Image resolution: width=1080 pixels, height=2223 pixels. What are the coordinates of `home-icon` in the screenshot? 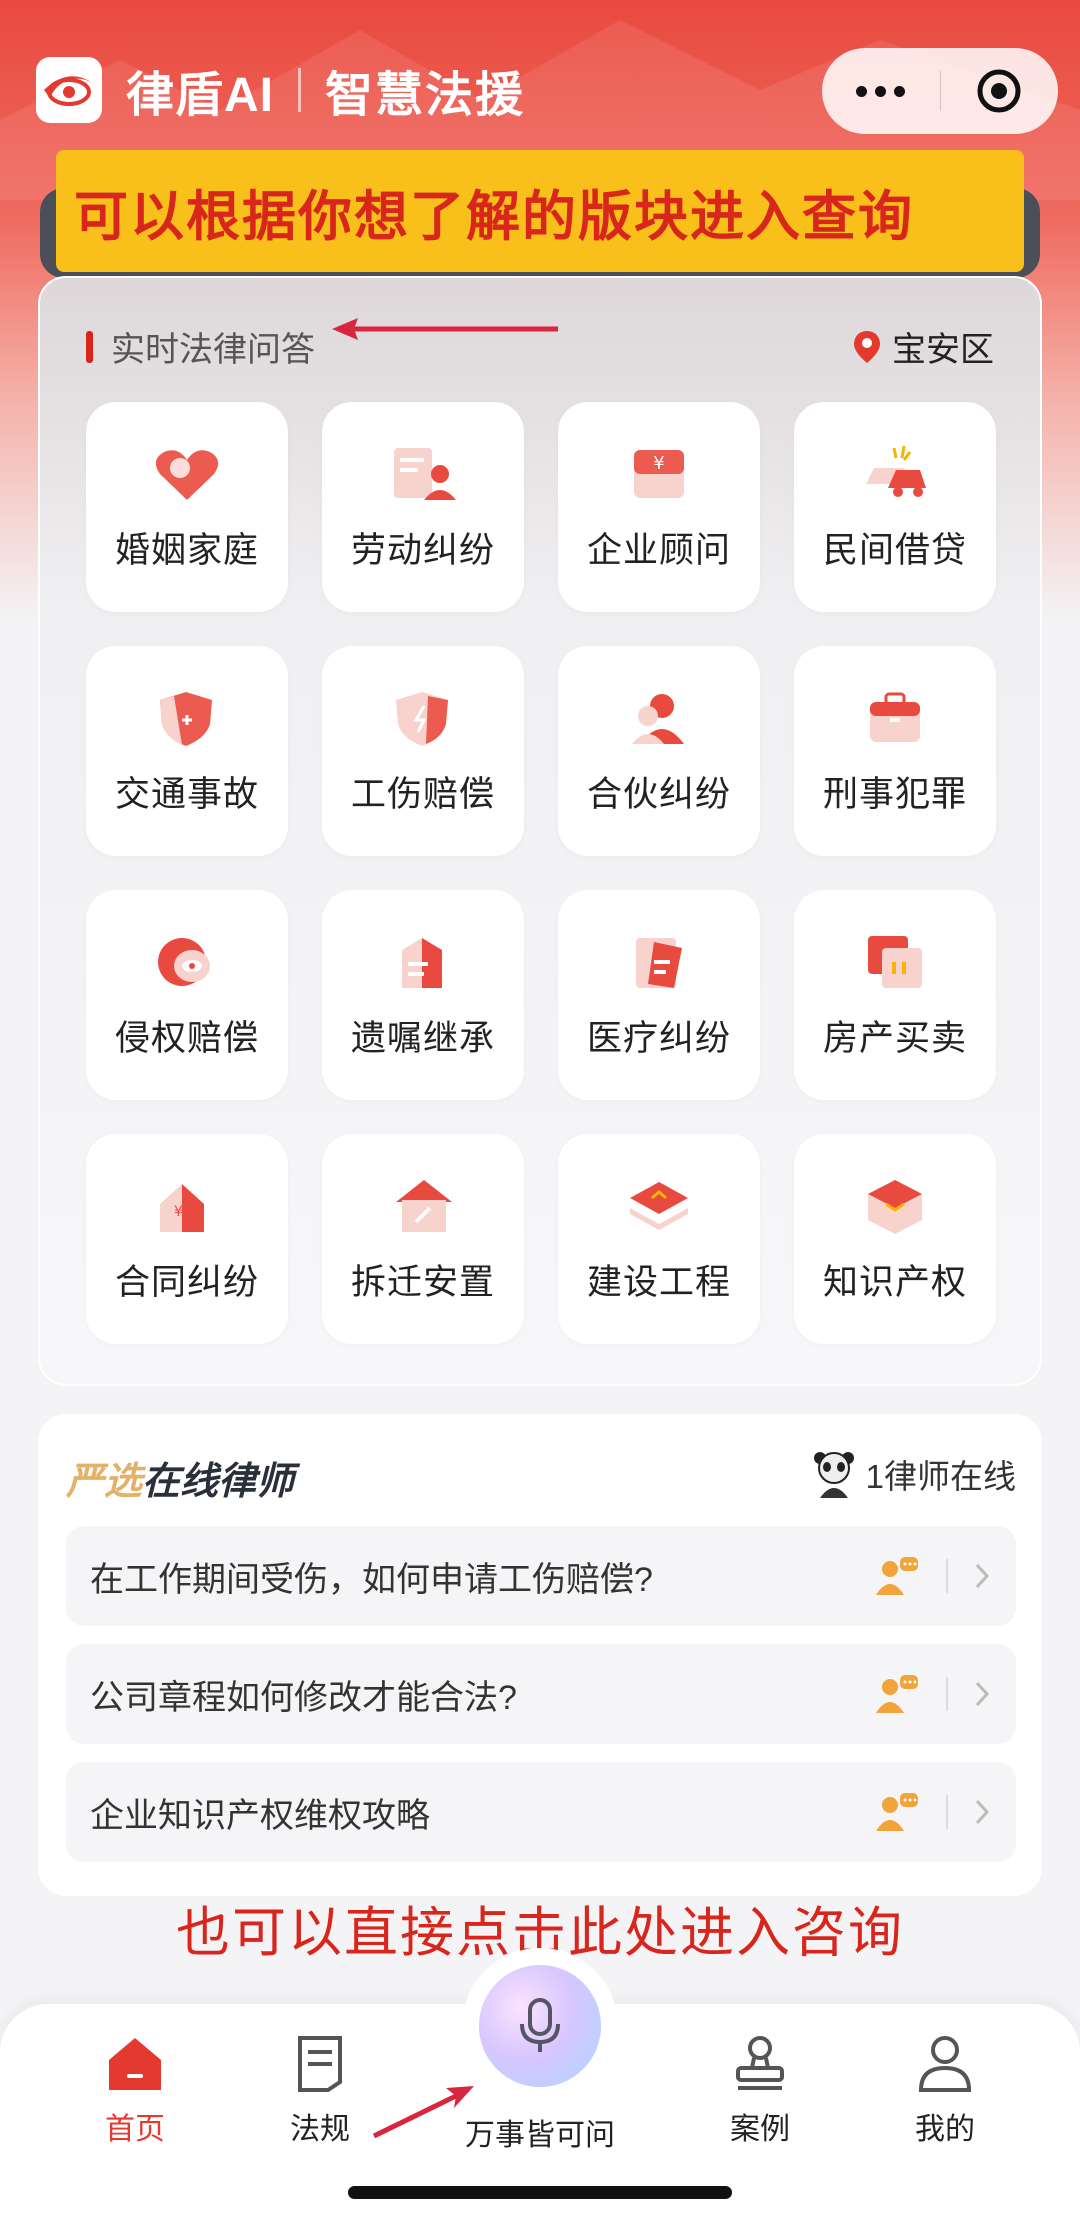 It's located at (135, 2064).